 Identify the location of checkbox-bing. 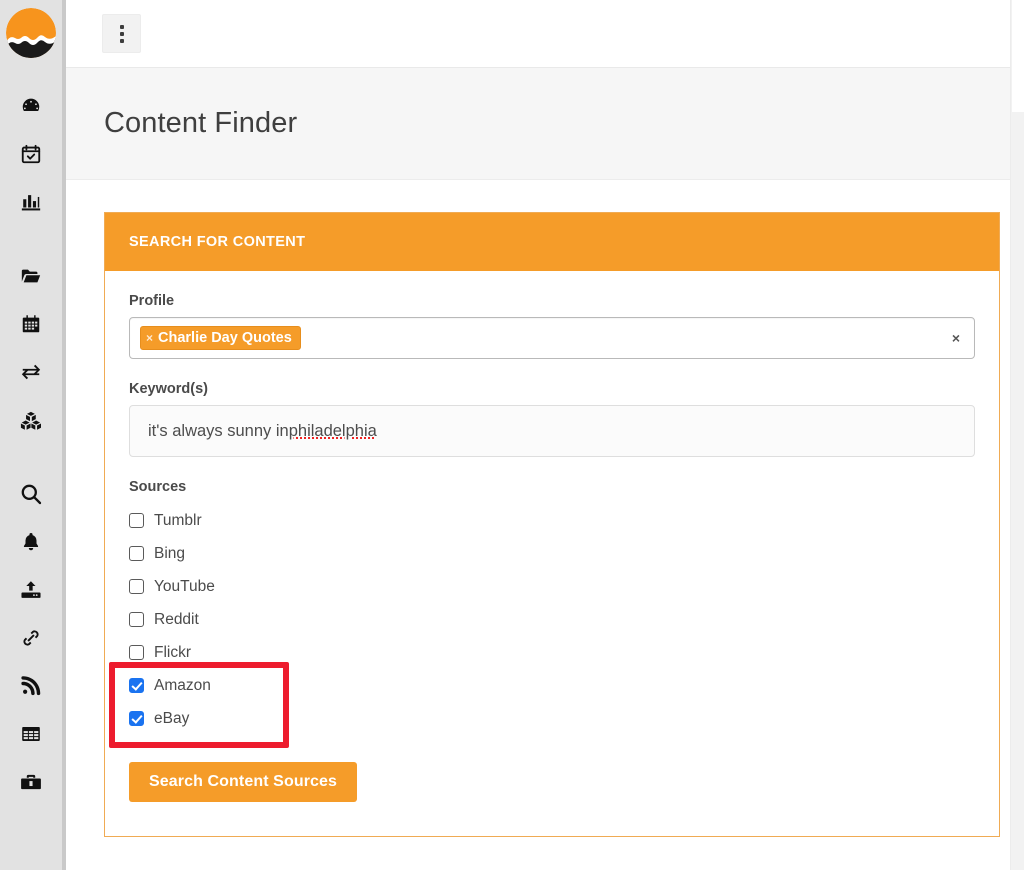
(136, 553).